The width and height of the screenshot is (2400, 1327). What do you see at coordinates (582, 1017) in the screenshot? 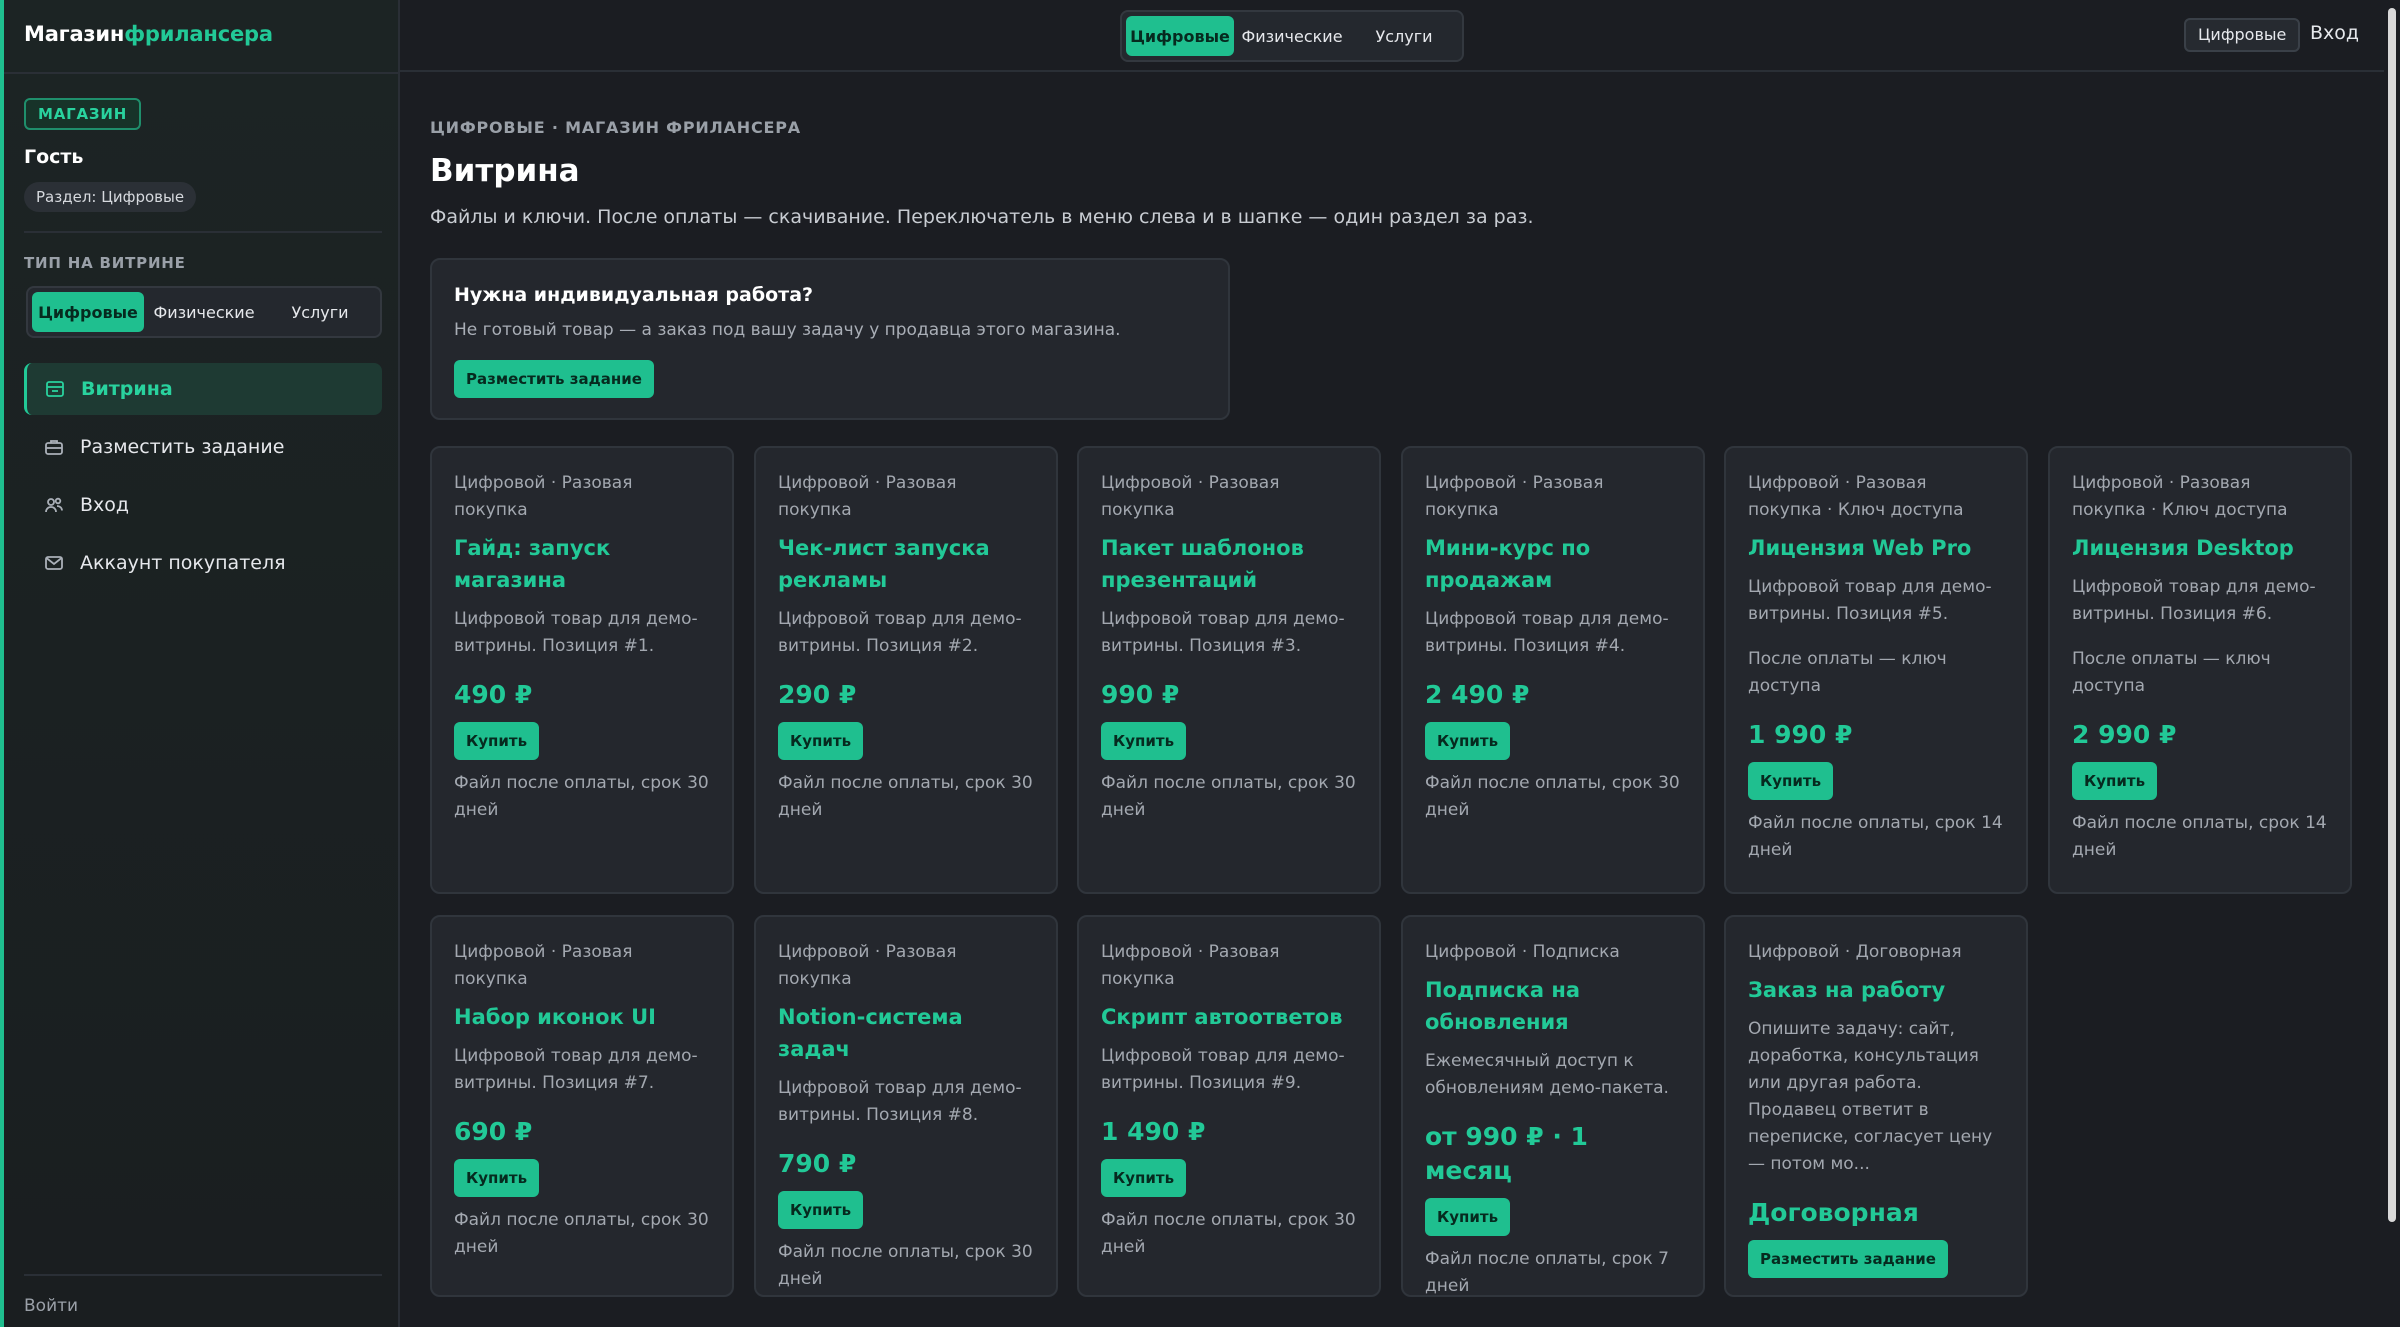
I see `product-name: Набор иконок UI` at bounding box center [582, 1017].